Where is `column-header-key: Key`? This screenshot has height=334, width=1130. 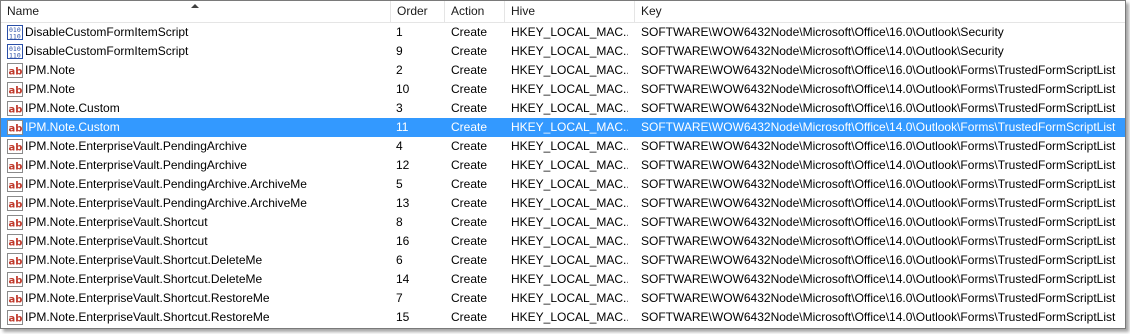
column-header-key: Key is located at coordinates (880, 11).